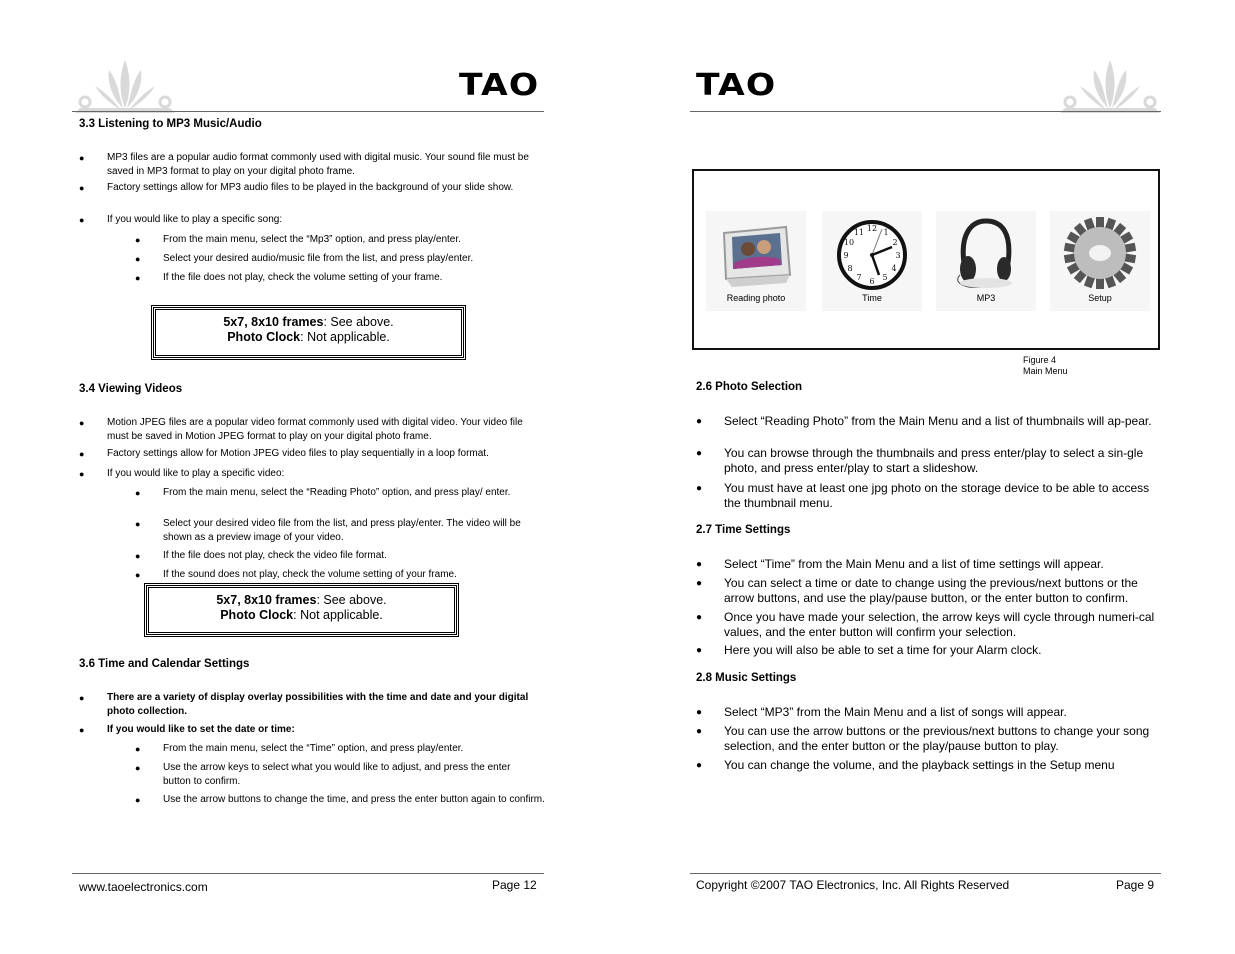 The width and height of the screenshot is (1235, 954). I want to click on menu-item-reading-photo: Reading photo, so click(756, 261).